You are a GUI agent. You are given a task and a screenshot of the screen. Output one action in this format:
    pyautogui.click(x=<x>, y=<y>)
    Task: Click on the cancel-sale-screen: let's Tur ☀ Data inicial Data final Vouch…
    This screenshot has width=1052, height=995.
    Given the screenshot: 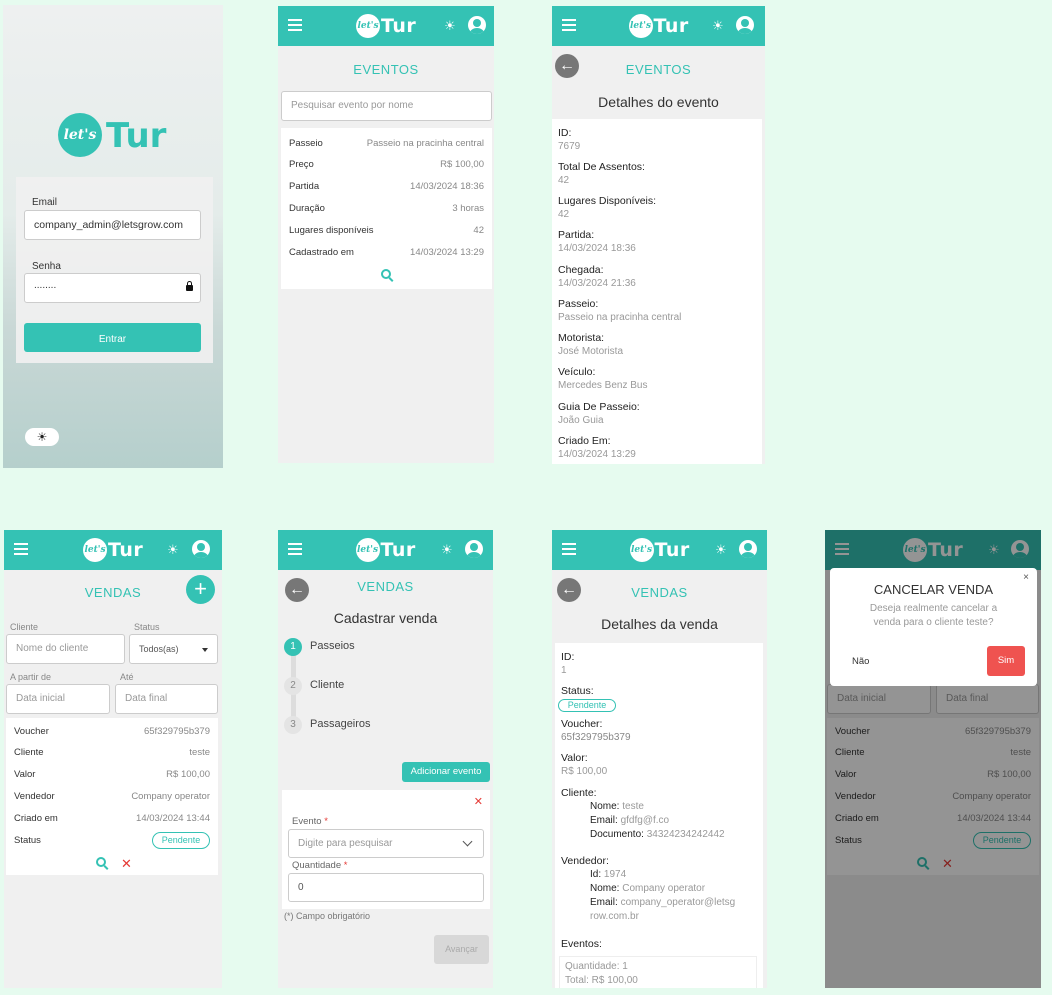 What is the action you would take?
    pyautogui.click(x=933, y=759)
    